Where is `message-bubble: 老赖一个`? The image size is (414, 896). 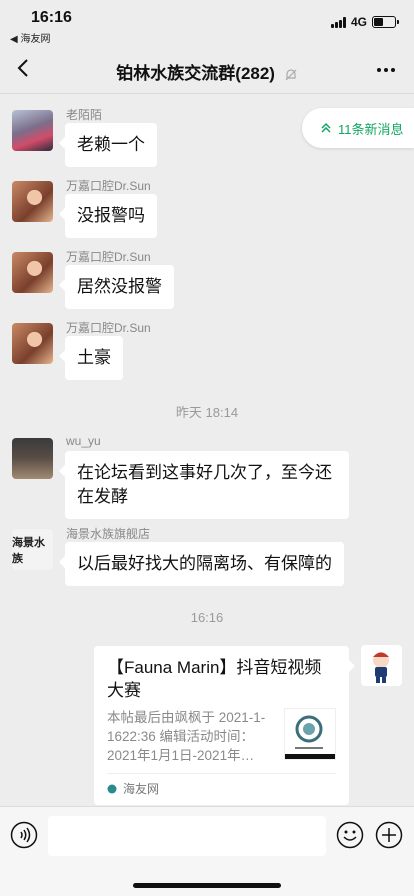 message-bubble: 老赖一个 is located at coordinates (108, 145).